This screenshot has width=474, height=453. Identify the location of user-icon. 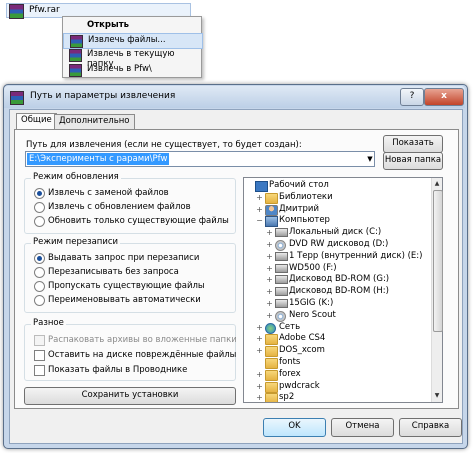
(271, 210).